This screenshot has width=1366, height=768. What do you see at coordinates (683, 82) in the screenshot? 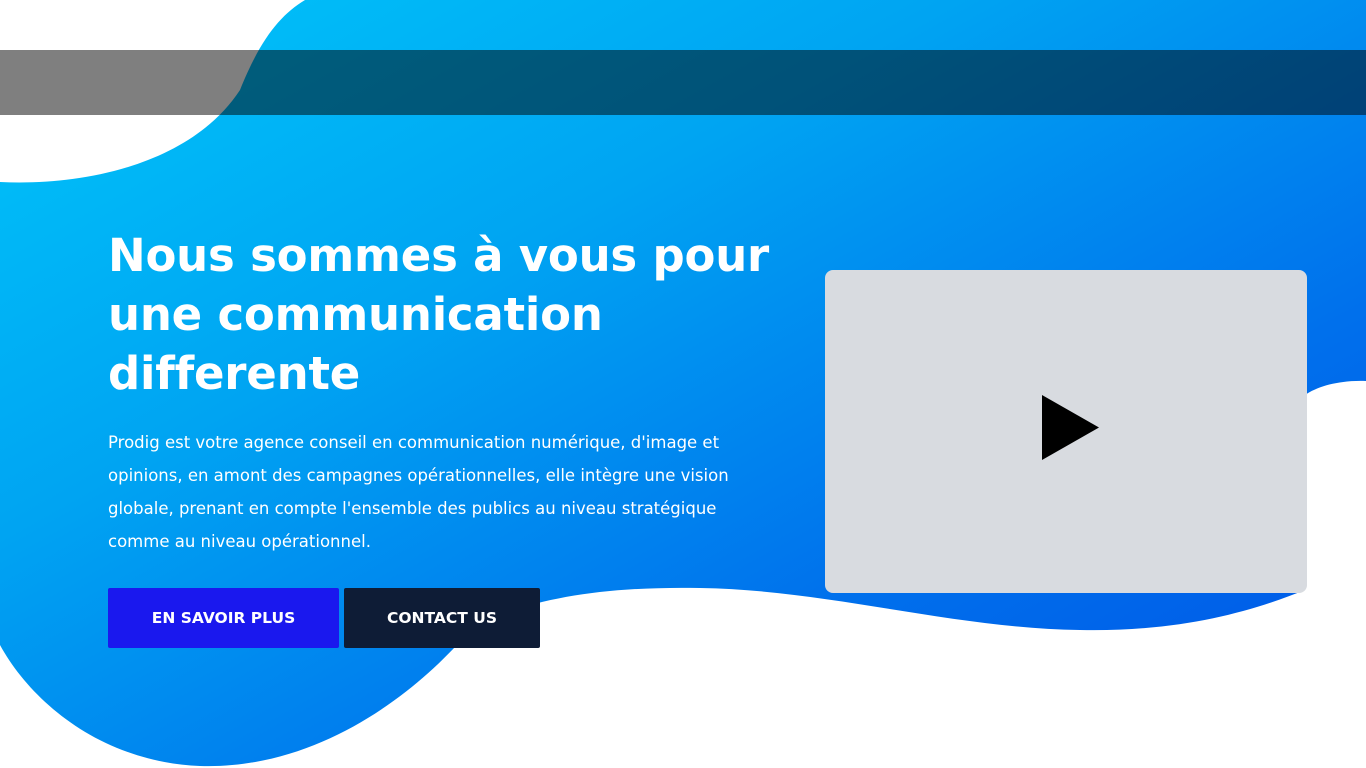
I see `header-bar` at bounding box center [683, 82].